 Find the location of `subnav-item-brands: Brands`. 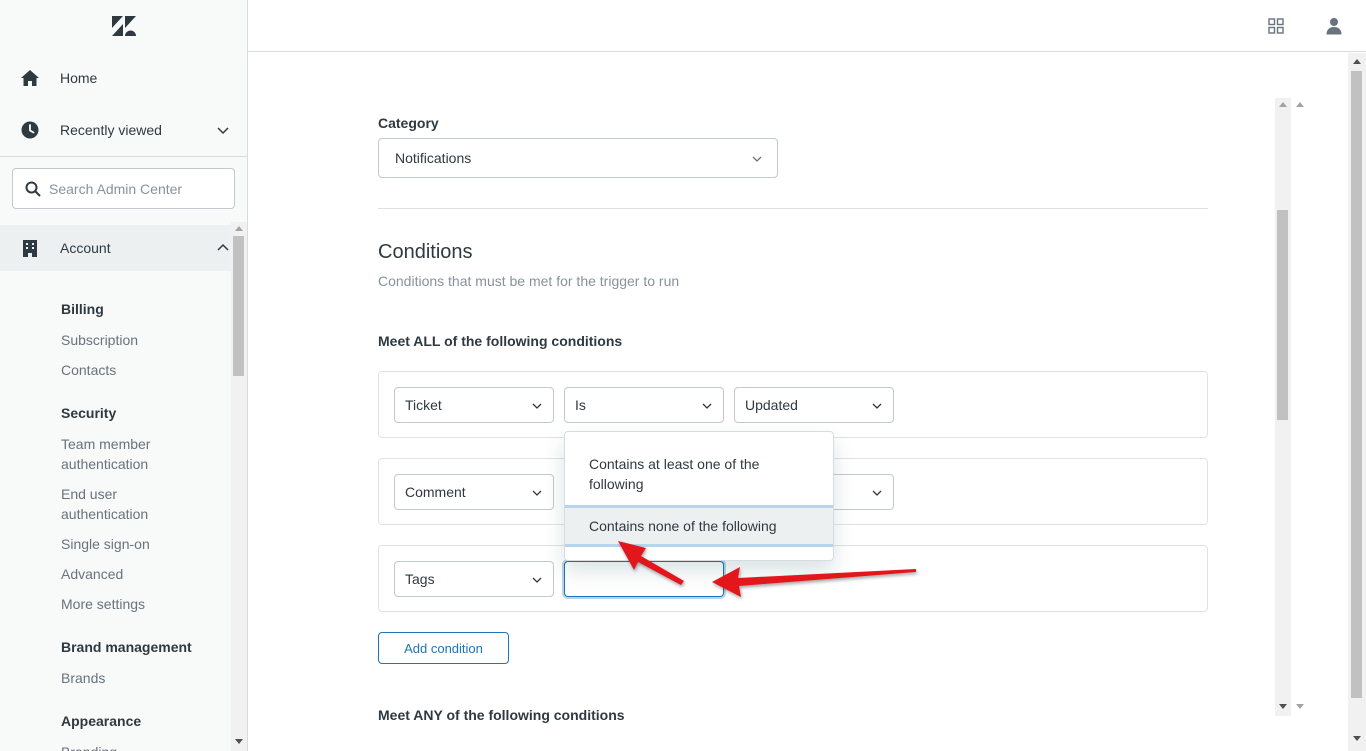

subnav-item-brands: Brands is located at coordinates (141, 678).